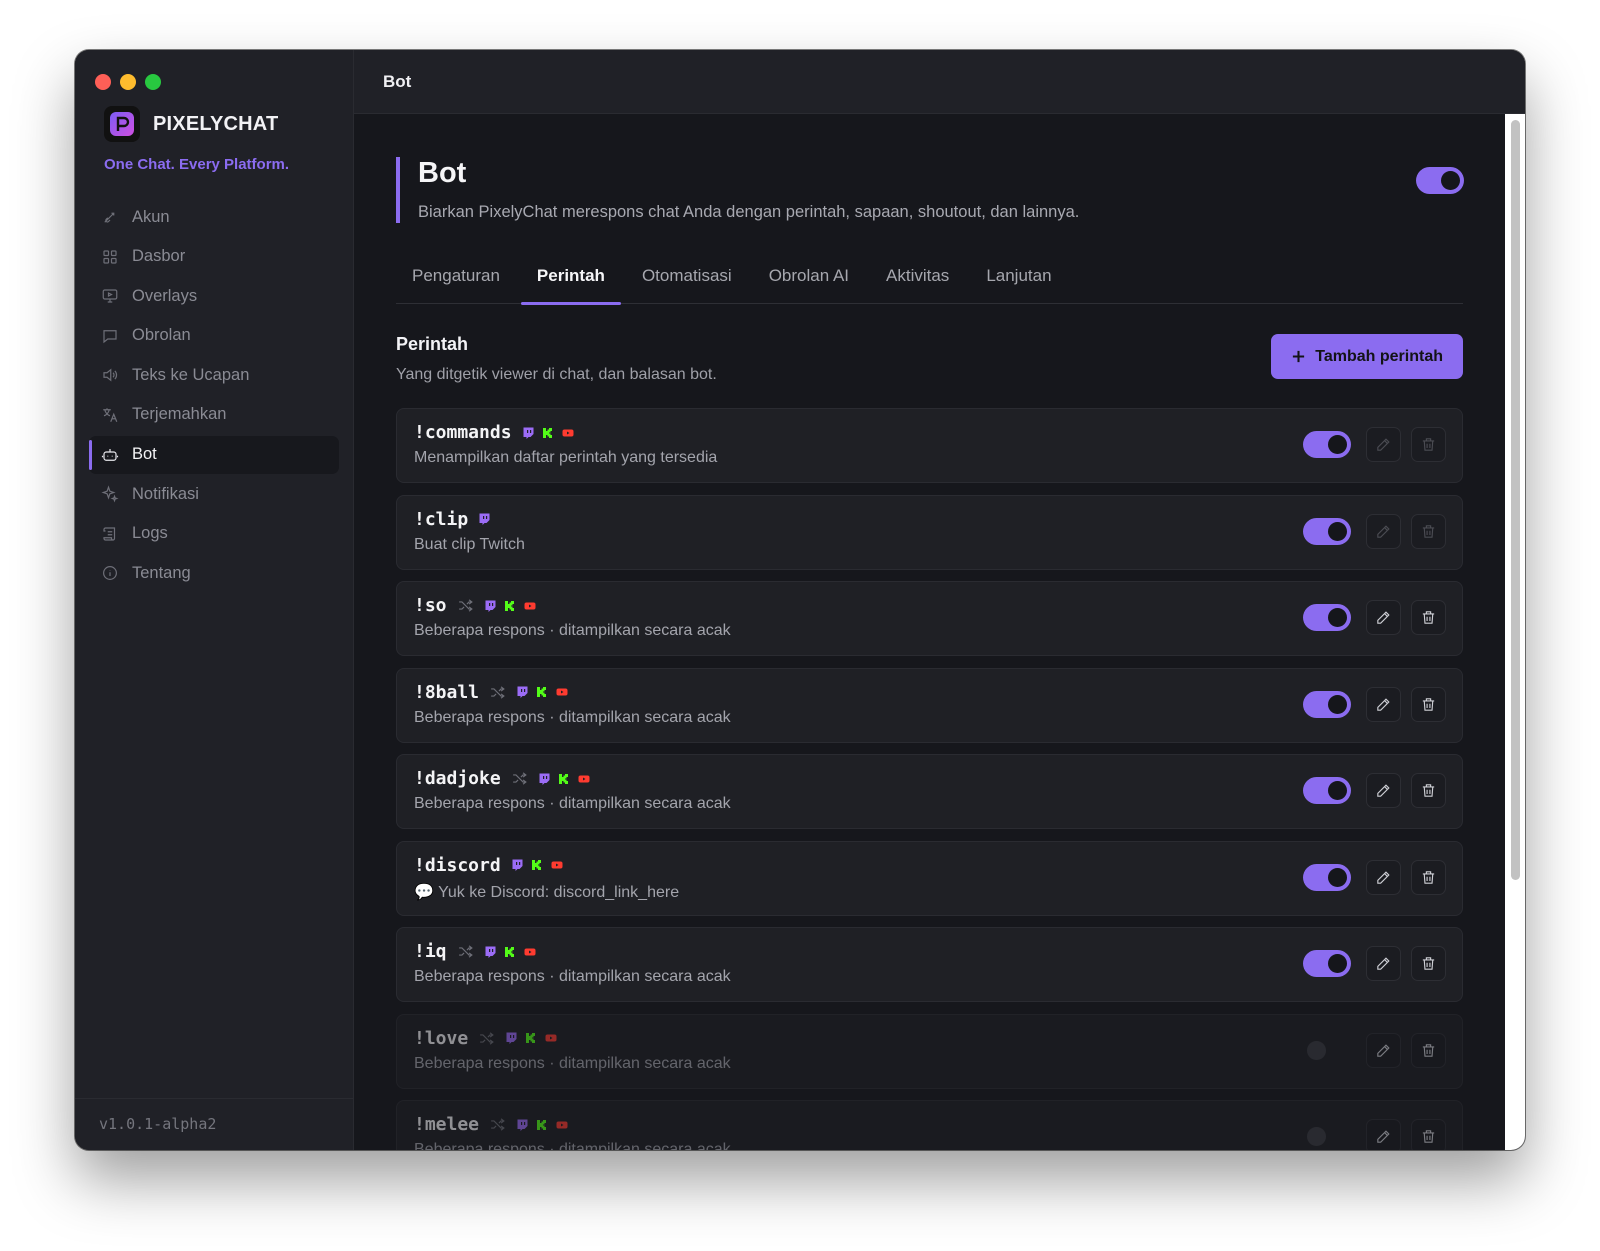 Image resolution: width=1600 pixels, height=1251 pixels. I want to click on chat-bubble-icon, so click(110, 336).